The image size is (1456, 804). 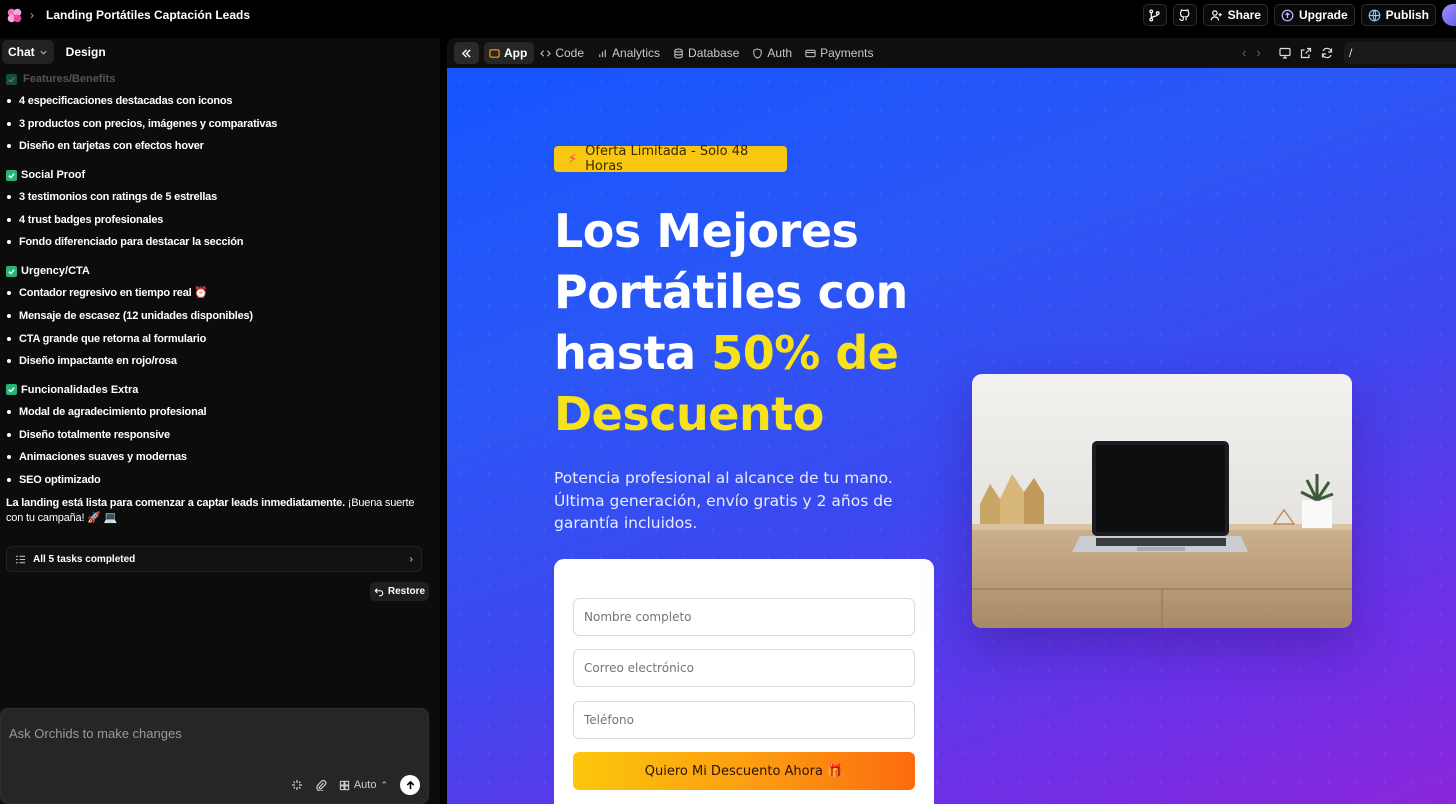 I want to click on offer-badge: ⚡ Oferta Limitada - Solo 48 Horas, so click(x=670, y=159).